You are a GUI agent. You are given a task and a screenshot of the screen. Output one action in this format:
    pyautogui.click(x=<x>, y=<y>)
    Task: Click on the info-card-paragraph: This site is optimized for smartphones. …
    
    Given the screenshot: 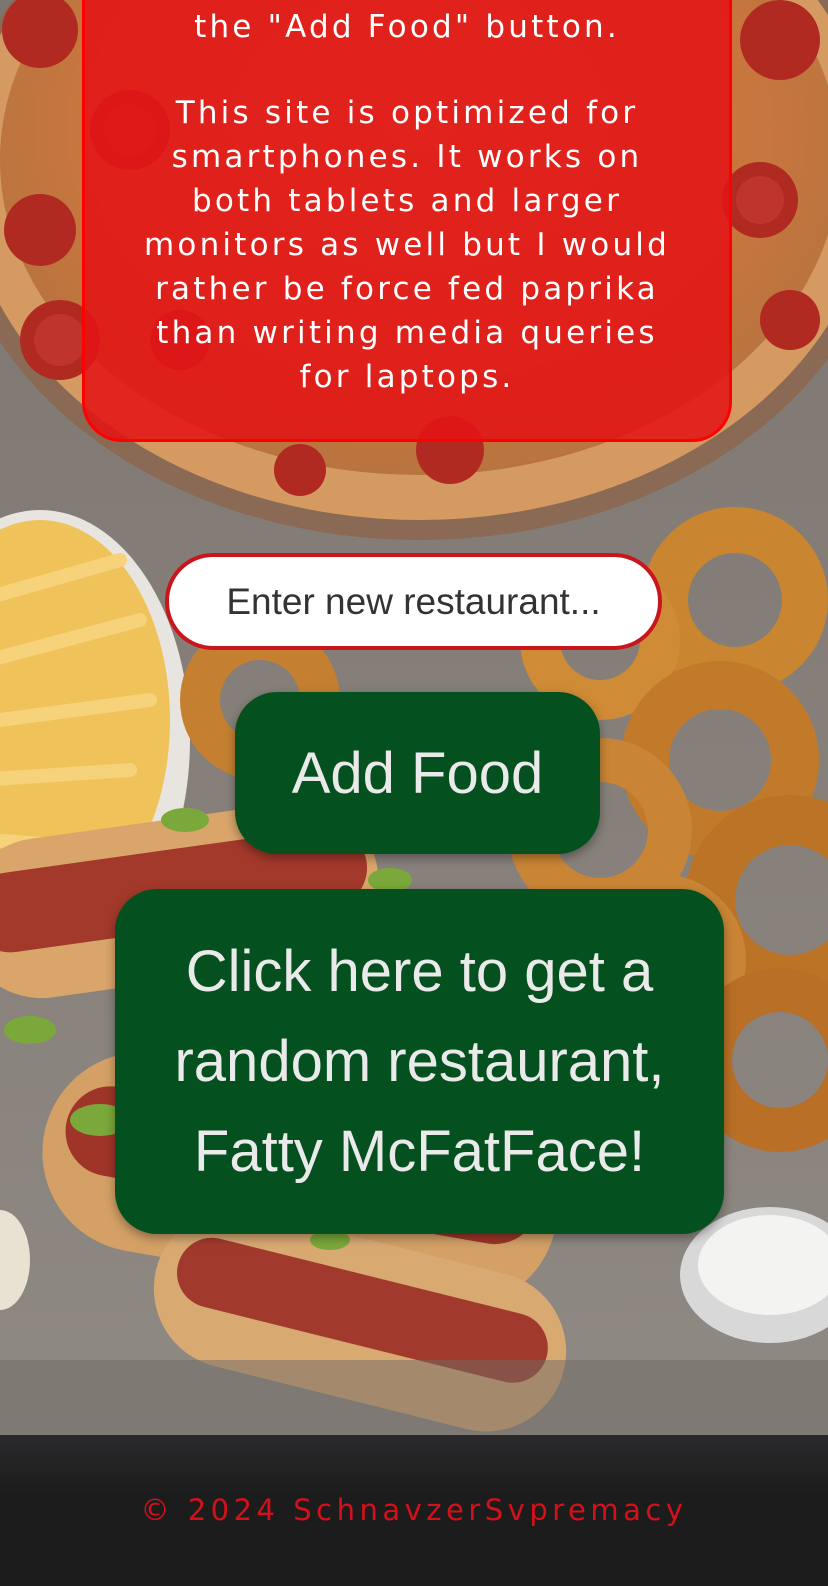 What is the action you would take?
    pyautogui.click(x=407, y=245)
    